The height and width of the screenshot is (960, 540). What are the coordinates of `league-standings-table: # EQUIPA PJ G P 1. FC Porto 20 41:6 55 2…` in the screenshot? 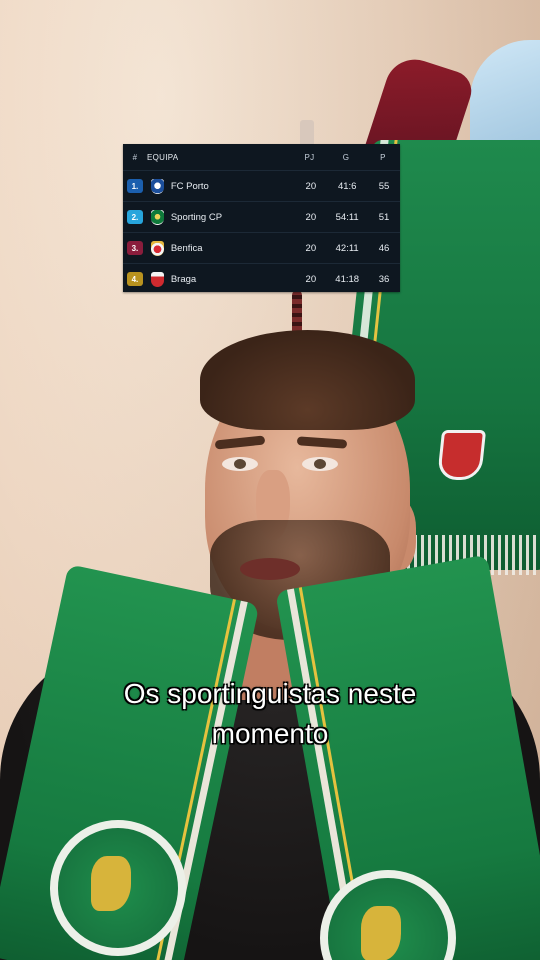 It's located at (261, 218).